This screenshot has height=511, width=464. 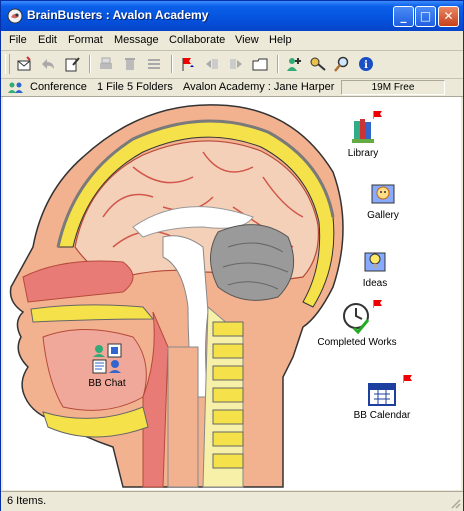 I want to click on item-label: Ideas, so click(x=375, y=283).